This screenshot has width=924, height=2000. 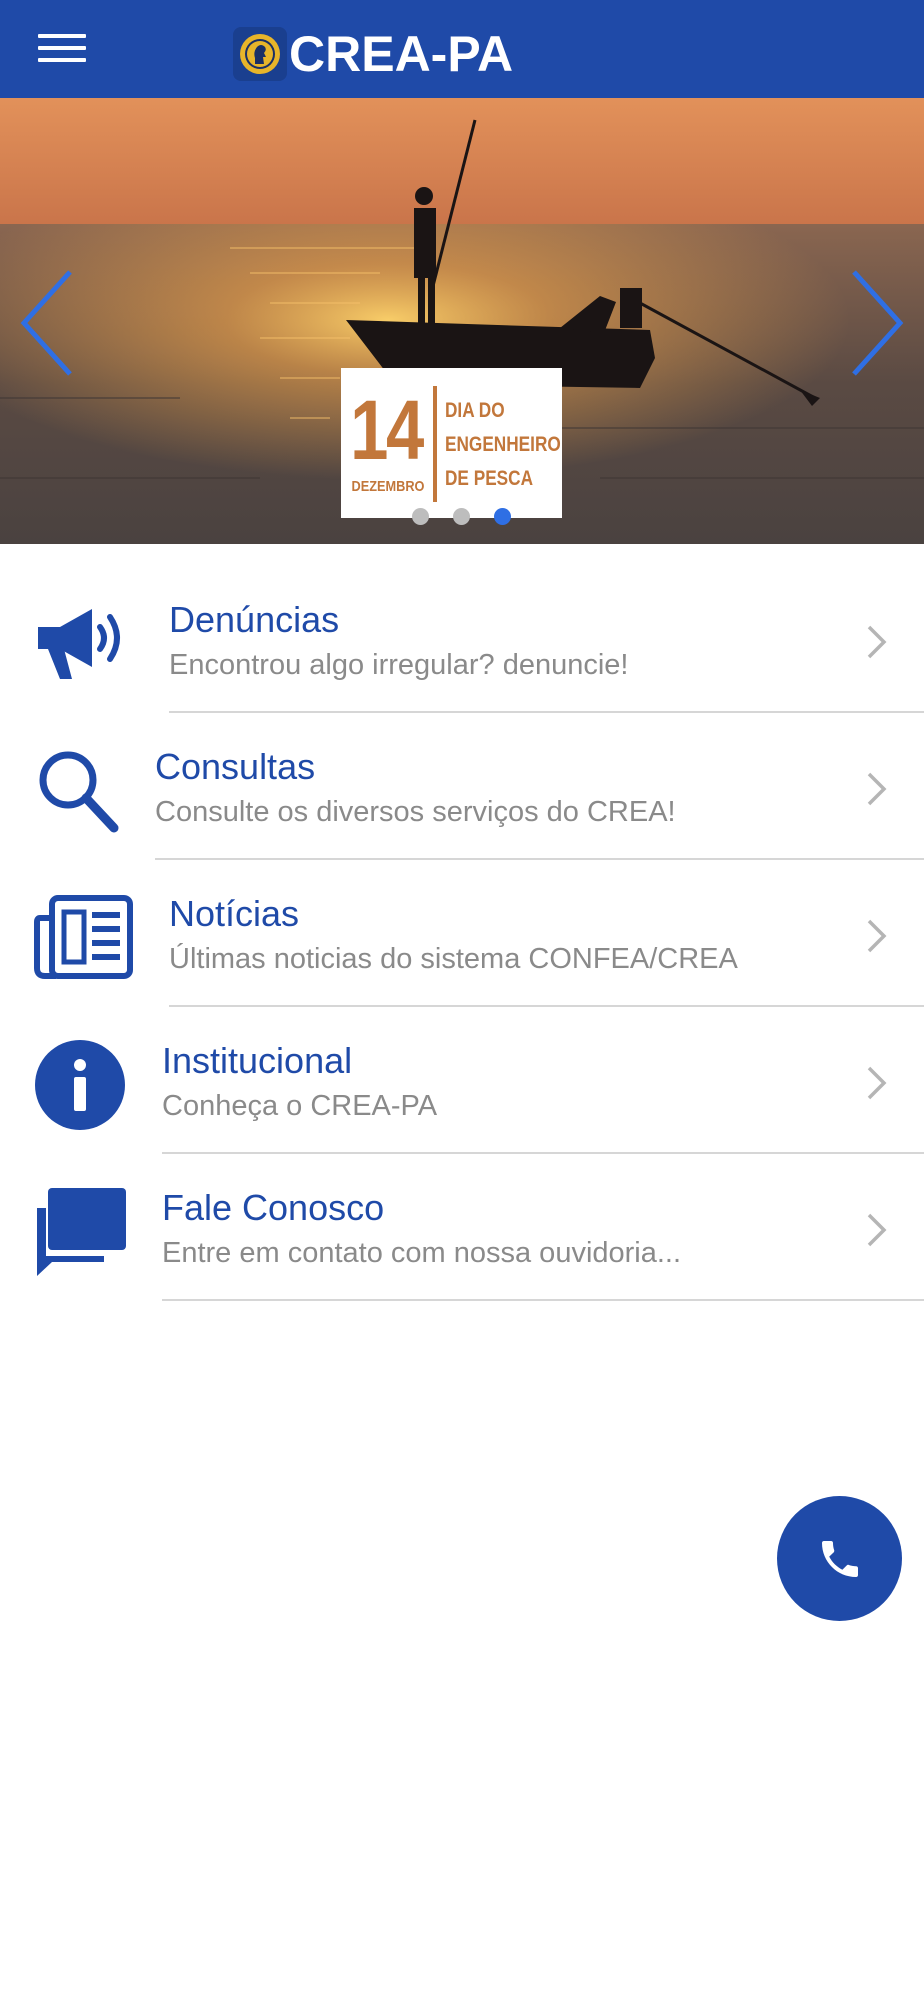 I want to click on promo-title-line: DIA DO, so click(x=475, y=410).